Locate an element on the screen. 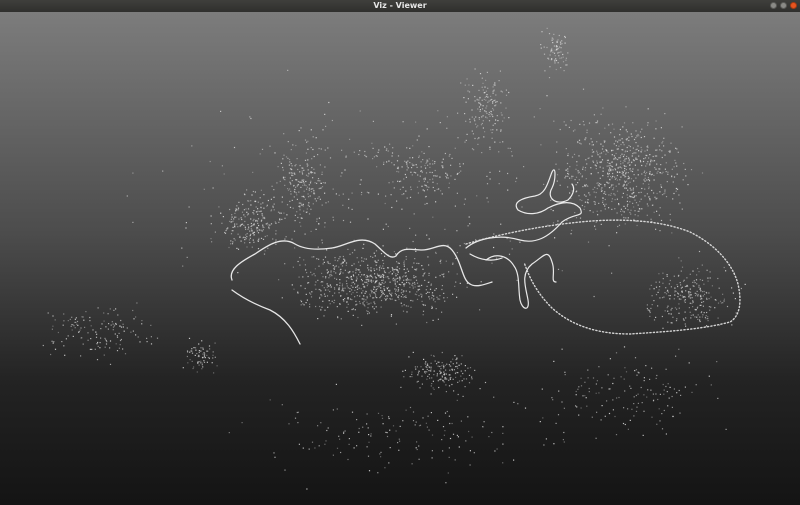 This screenshot has height=505, width=800. close-icon is located at coordinates (793, 5).